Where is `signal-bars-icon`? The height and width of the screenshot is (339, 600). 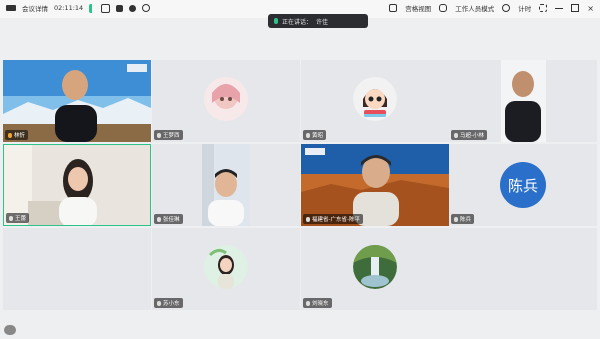 signal-bars-icon is located at coordinates (92, 8).